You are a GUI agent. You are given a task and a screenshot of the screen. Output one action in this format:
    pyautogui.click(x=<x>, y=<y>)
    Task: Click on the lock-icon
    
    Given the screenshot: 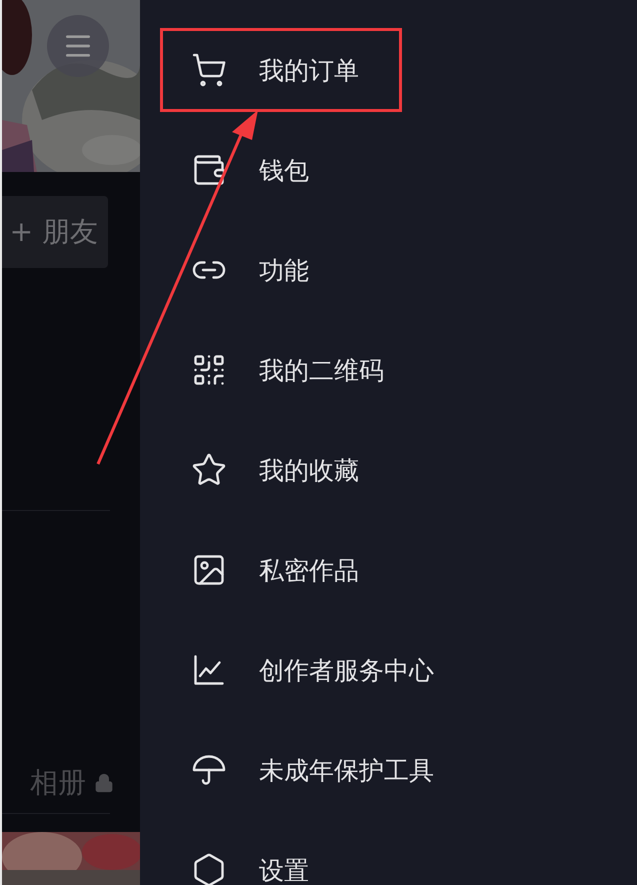 What is the action you would take?
    pyautogui.click(x=104, y=783)
    